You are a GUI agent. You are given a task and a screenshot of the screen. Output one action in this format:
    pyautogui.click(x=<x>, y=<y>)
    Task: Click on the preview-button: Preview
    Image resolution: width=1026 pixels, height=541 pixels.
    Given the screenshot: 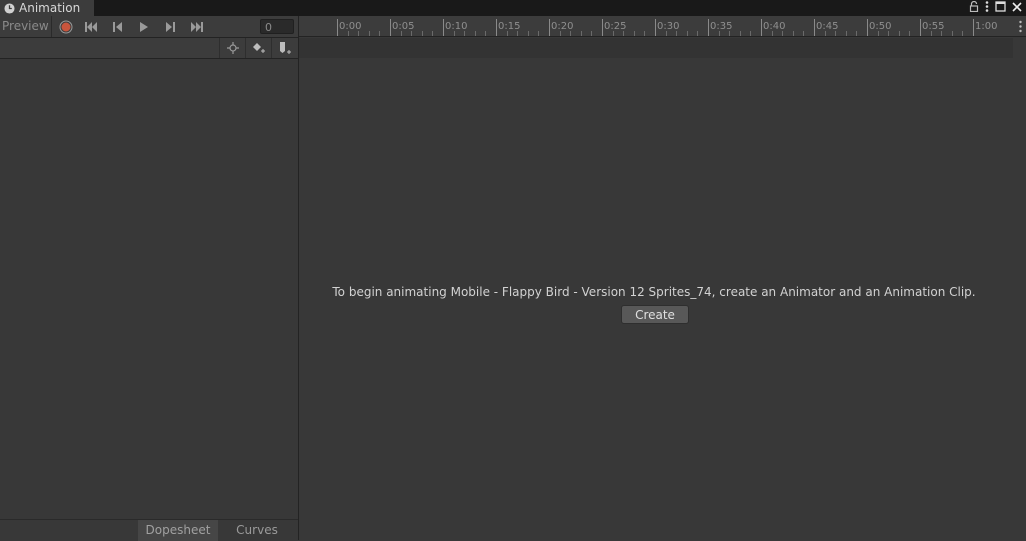 What is the action you would take?
    pyautogui.click(x=26, y=26)
    